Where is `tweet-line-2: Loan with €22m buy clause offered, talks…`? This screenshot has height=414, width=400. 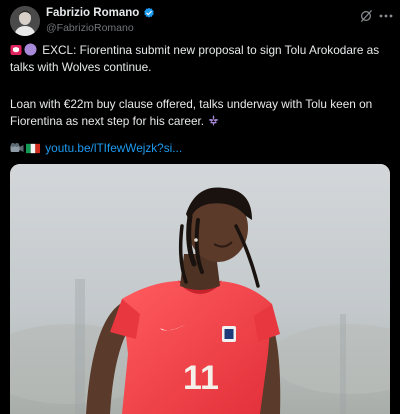
tweet-line-2: Loan with €22m buy clause offered, talks… is located at coordinates (191, 112).